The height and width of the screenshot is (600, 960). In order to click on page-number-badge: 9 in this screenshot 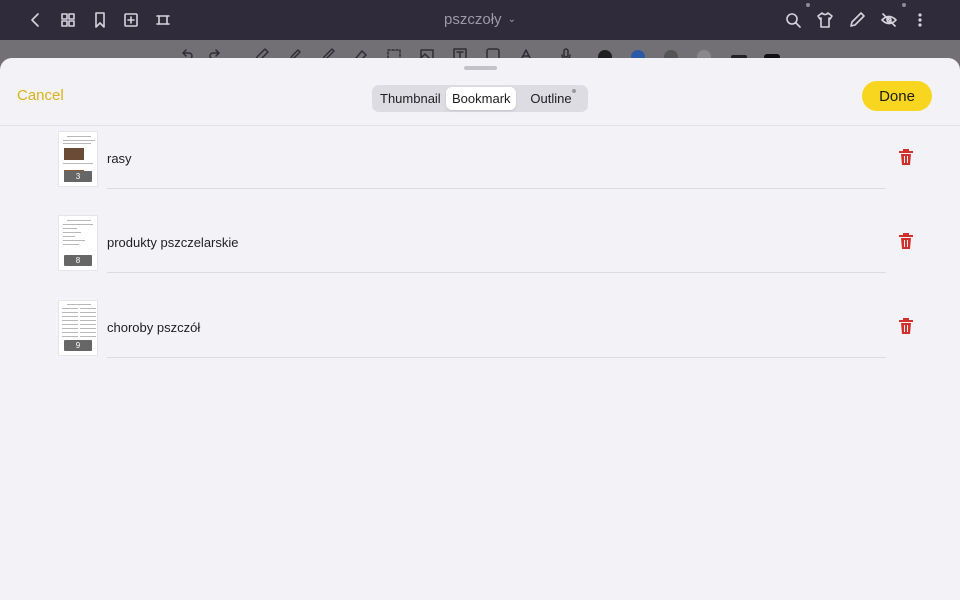, I will do `click(78, 345)`.